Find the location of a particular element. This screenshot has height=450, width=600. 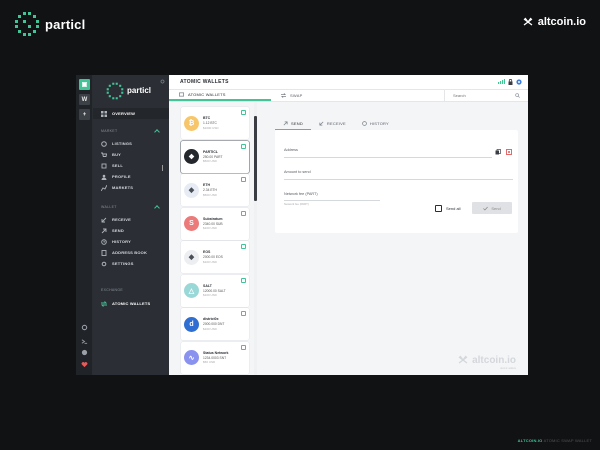

heart-icon is located at coordinates (84, 364).